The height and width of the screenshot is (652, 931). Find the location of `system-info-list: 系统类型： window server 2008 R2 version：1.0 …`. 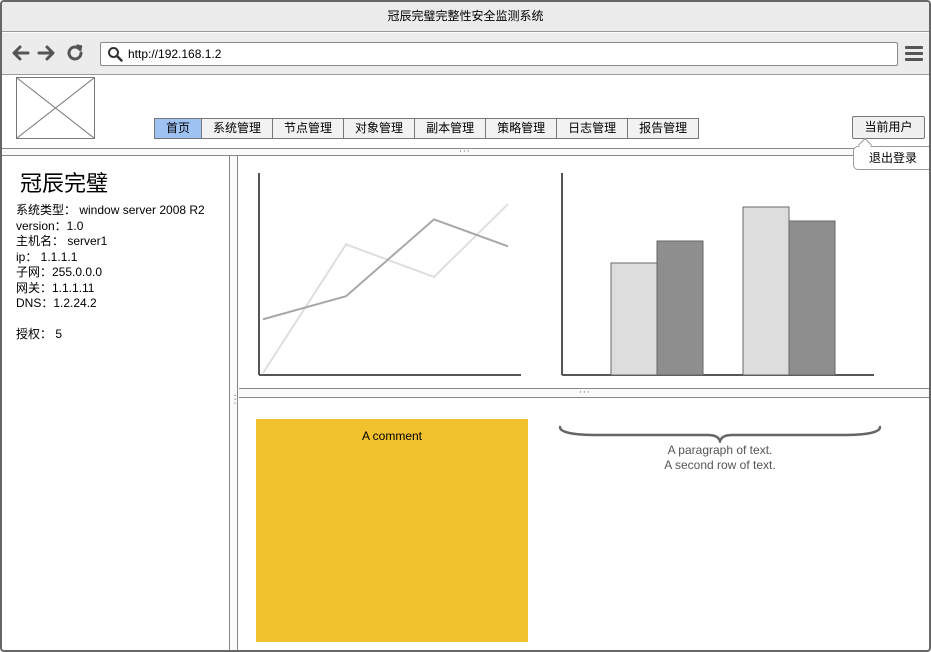

system-info-list: 系统类型： window server 2008 R2 version：1.0 … is located at coordinates (110, 273).